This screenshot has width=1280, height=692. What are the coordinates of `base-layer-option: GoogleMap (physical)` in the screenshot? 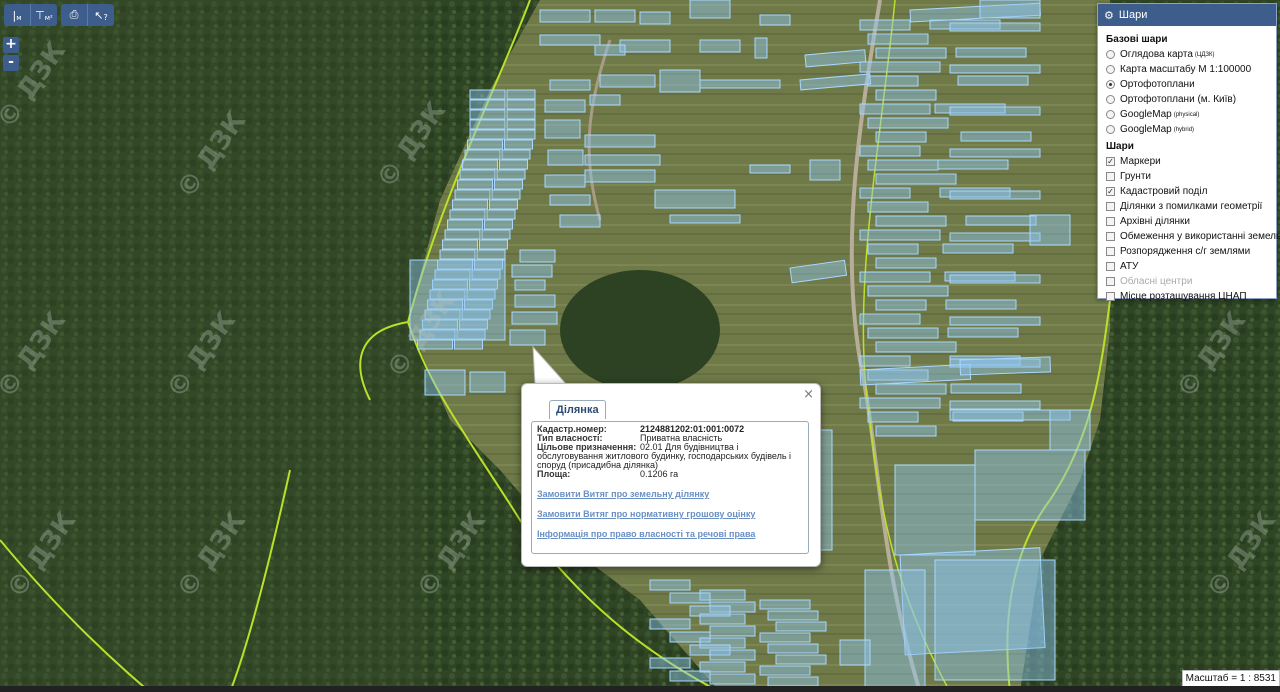 It's located at (1187, 114).